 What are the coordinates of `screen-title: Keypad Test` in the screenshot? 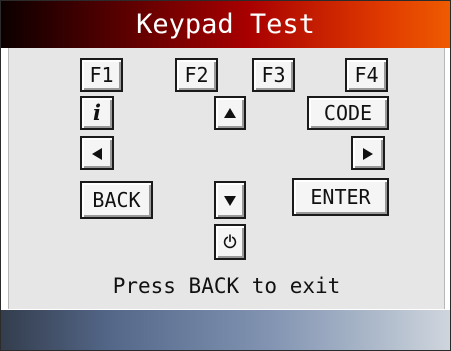 It's located at (225, 24).